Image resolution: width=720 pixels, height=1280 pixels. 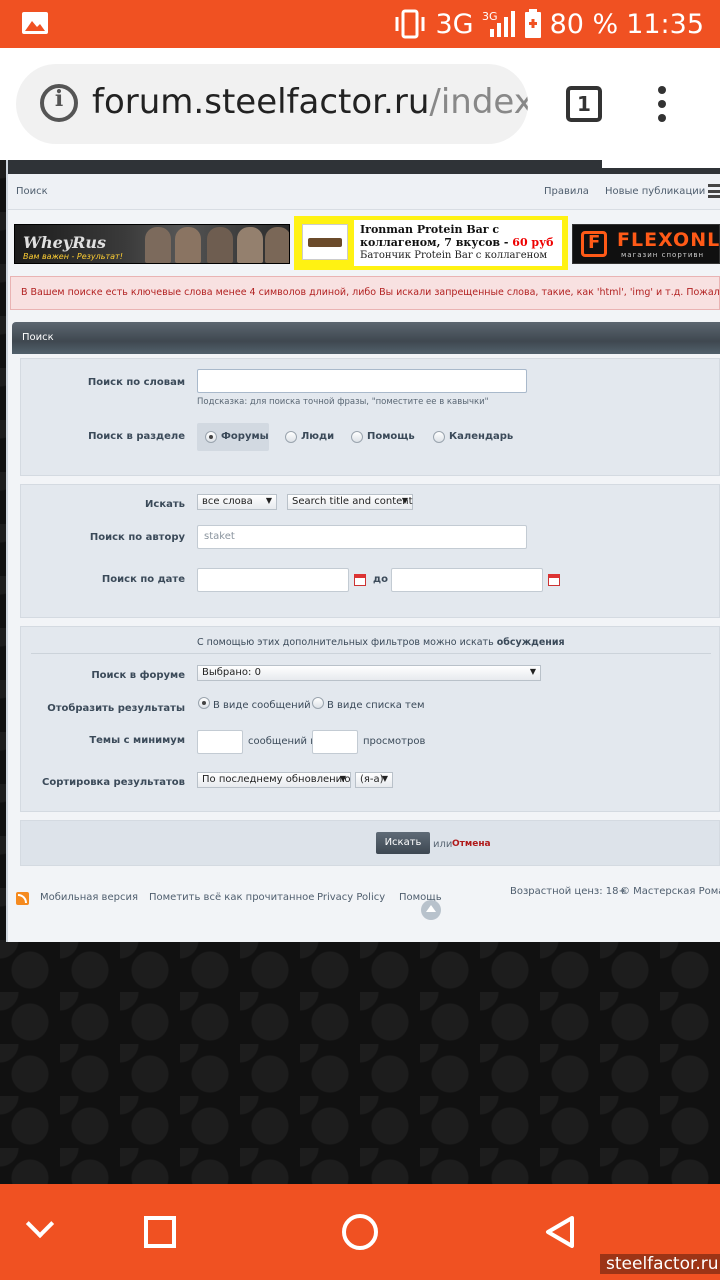 I want to click on radio-help, so click(x=357, y=437).